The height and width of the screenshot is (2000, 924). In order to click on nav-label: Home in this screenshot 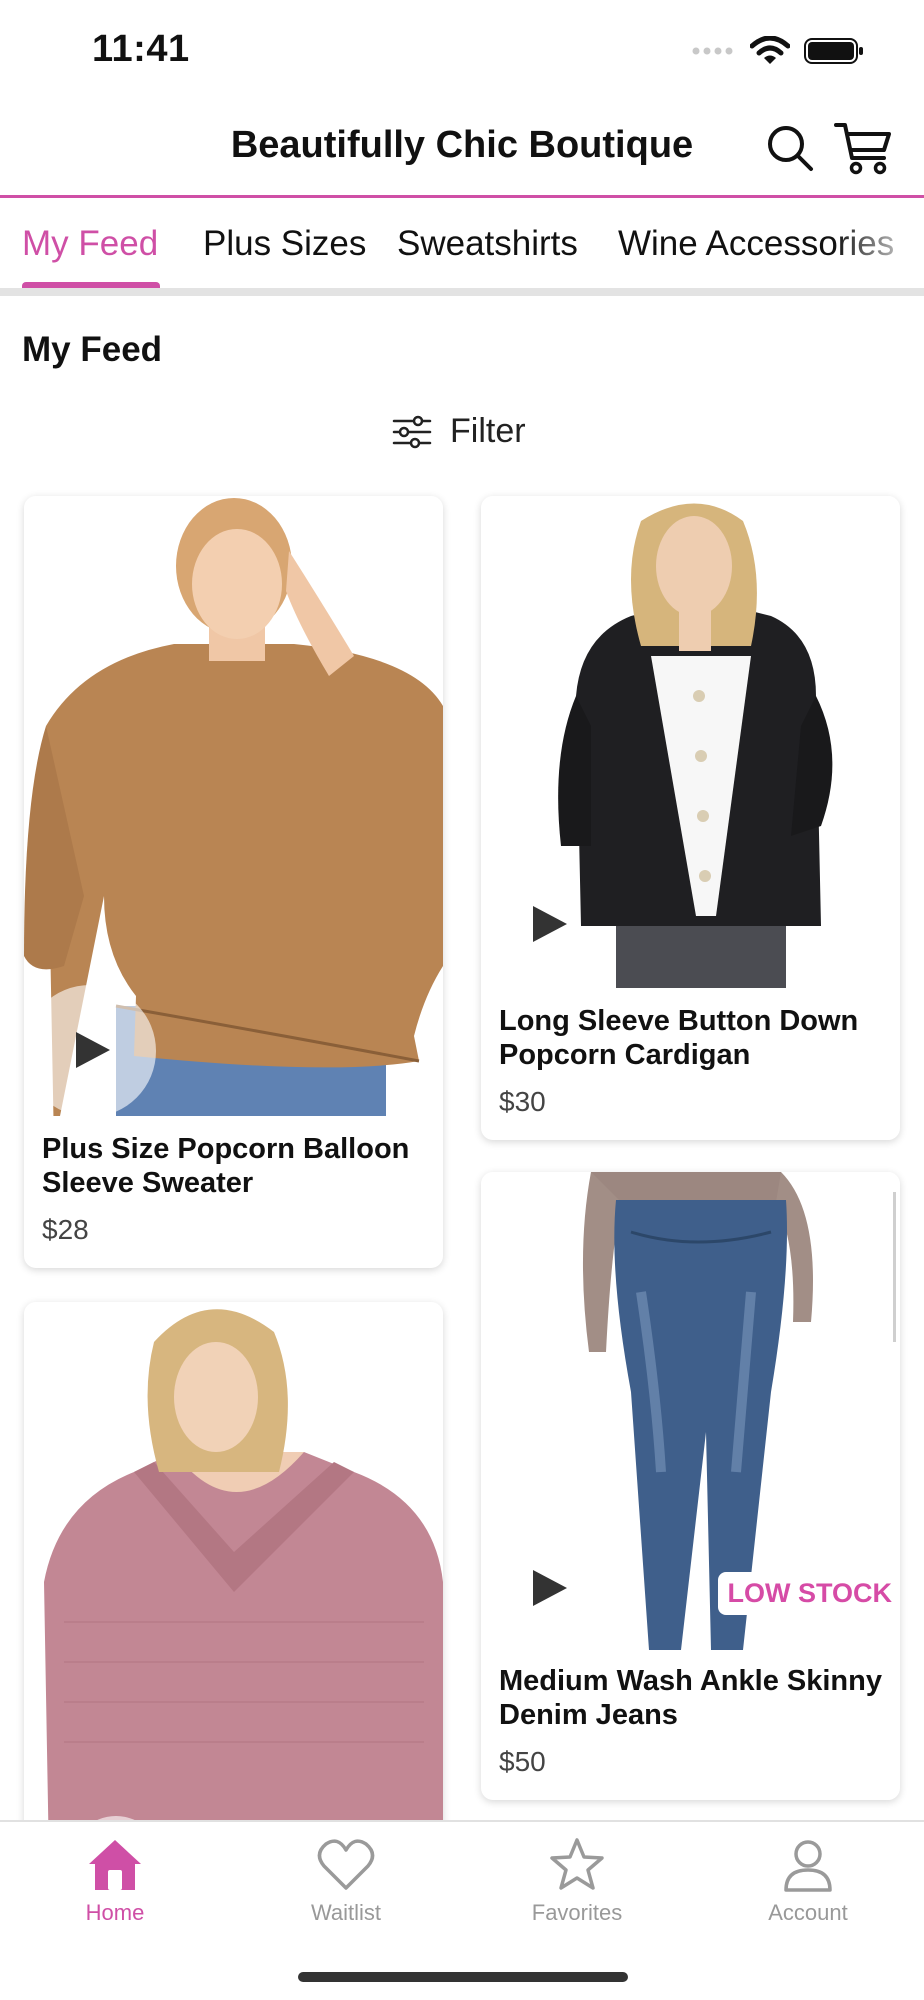, I will do `click(115, 1912)`.